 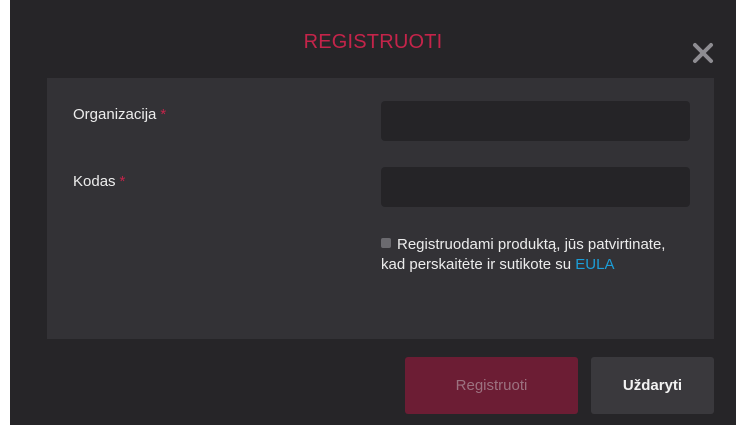 I want to click on dialog-title: REGISTRUOTI, so click(x=373, y=42).